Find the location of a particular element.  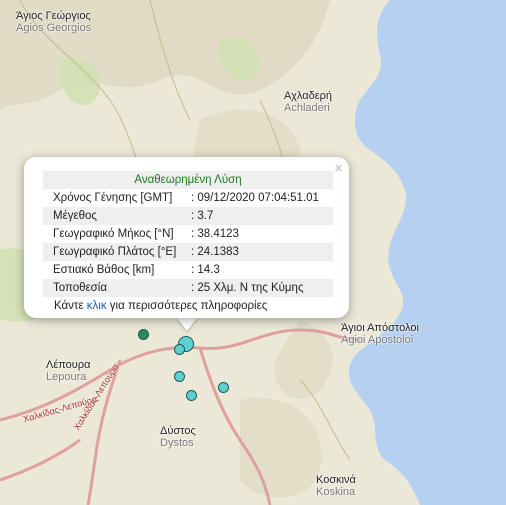

more-info-text: Κάντε κλικ για περισσότερες πληροφορίες is located at coordinates (160, 306).